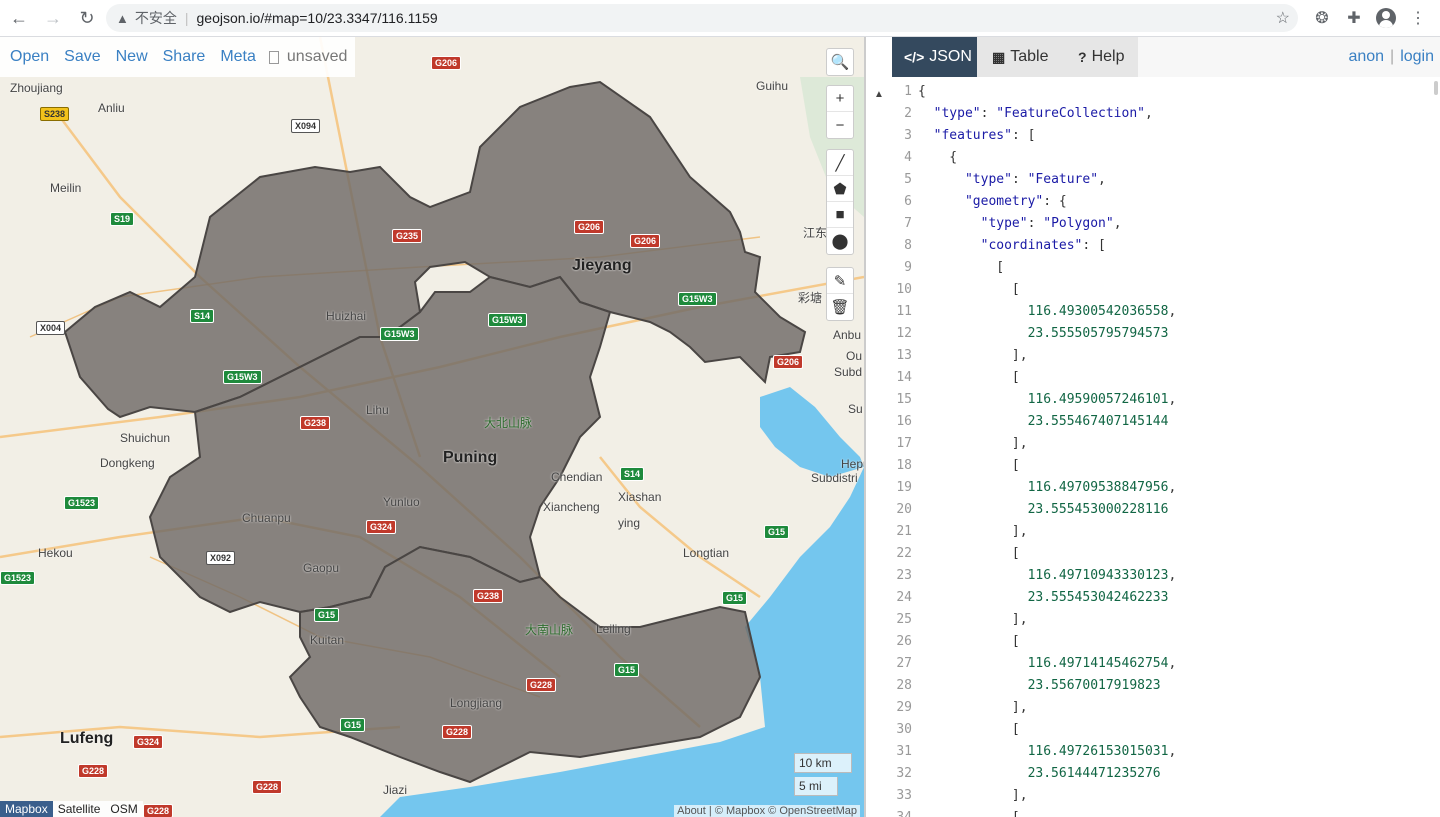  Describe the element at coordinates (1047, 400) in the screenshot. I see `code-line: 116.49590057246101,` at that location.